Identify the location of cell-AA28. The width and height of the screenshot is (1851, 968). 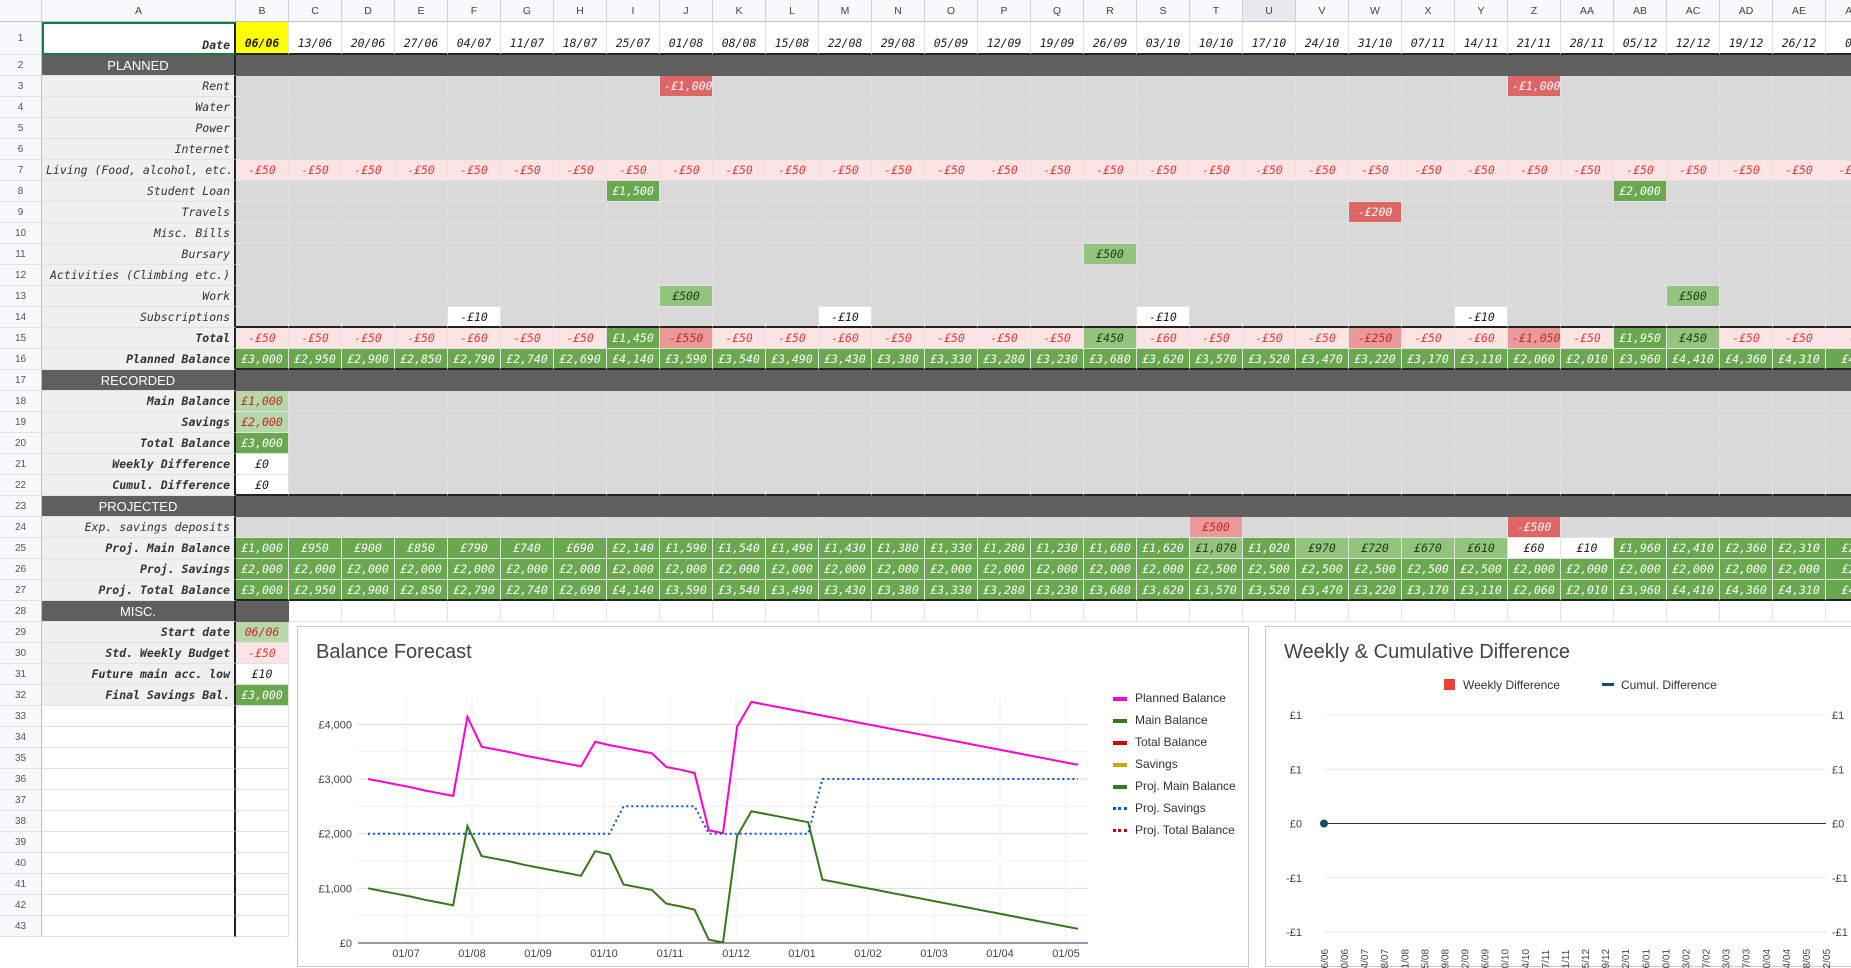
(1587, 611).